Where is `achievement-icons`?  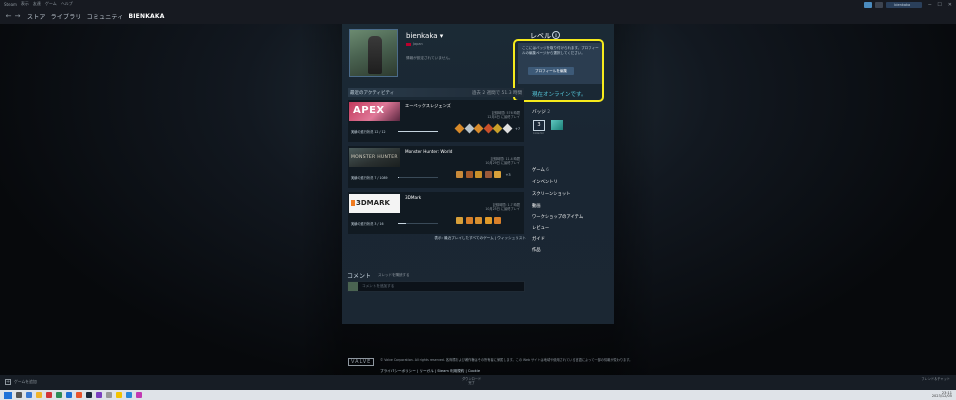
achievement-icons is located at coordinates (478, 220).